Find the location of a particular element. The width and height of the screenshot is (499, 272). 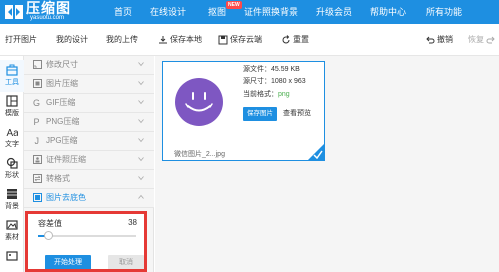

cancel-button: 取消 is located at coordinates (126, 263).